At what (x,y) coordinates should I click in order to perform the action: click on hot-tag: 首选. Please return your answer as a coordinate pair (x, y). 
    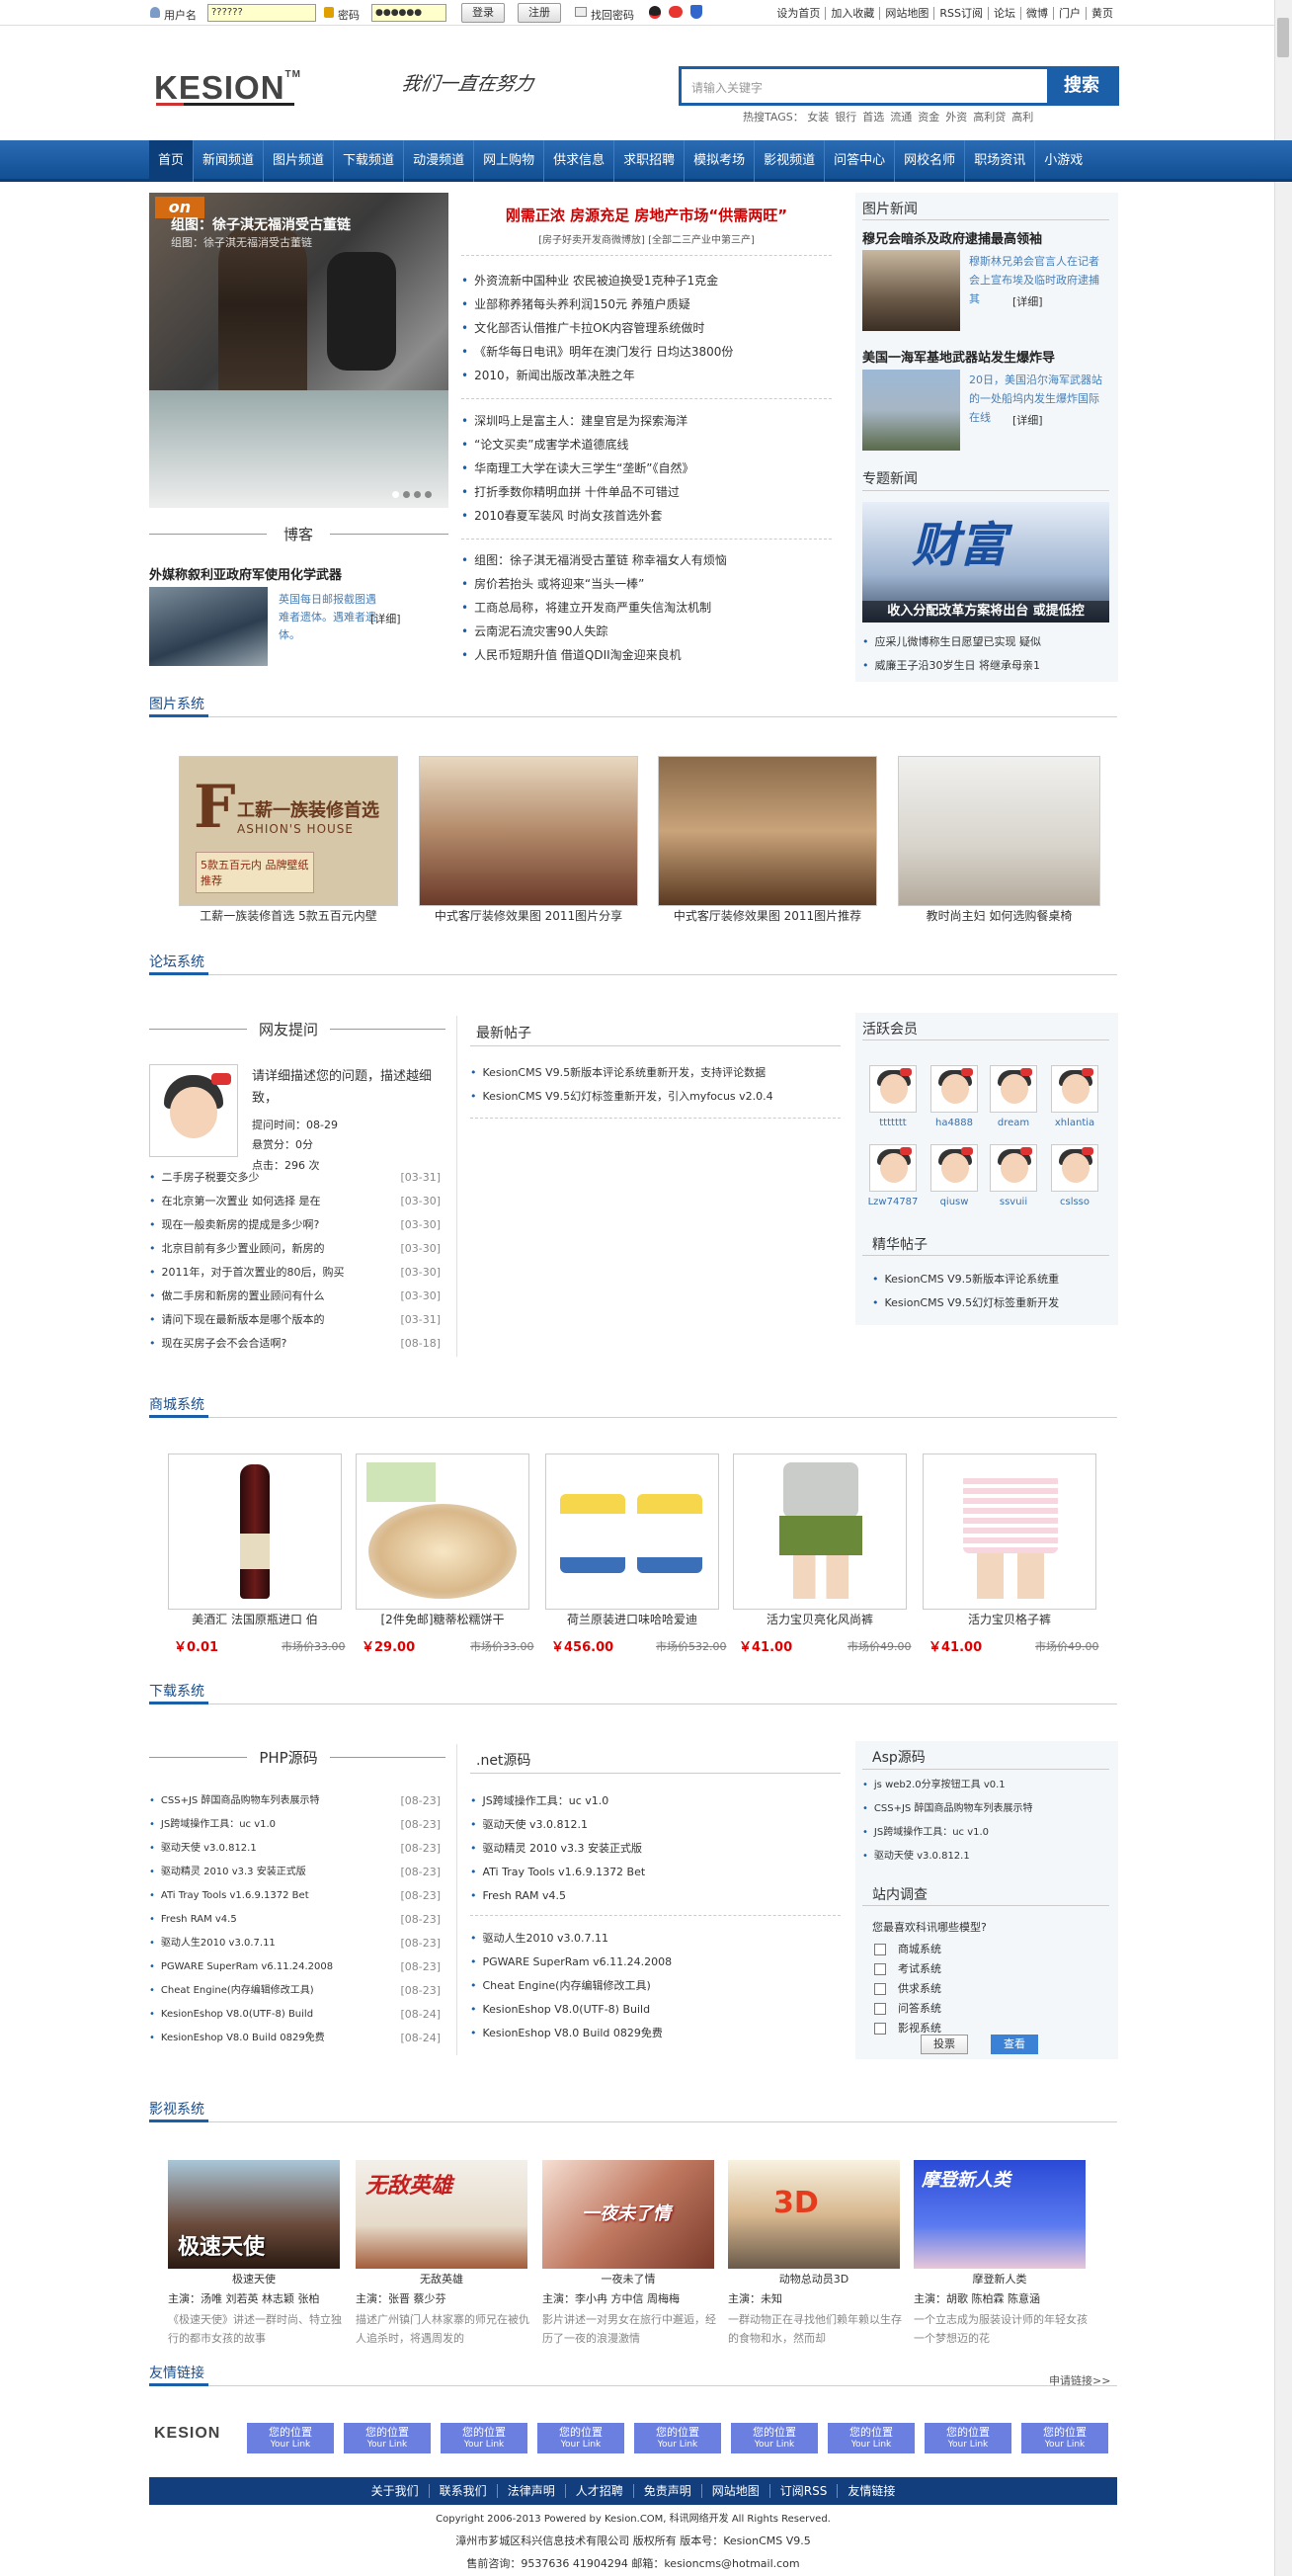
    Looking at the image, I should click on (873, 117).